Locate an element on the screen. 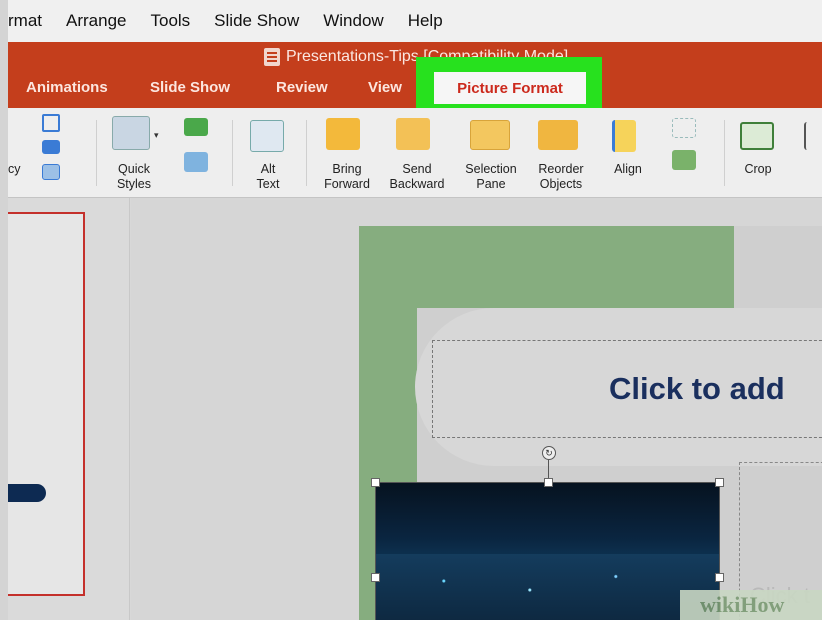 The width and height of the screenshot is (822, 620). slide-thumbnails-panel is located at coordinates (69, 409).